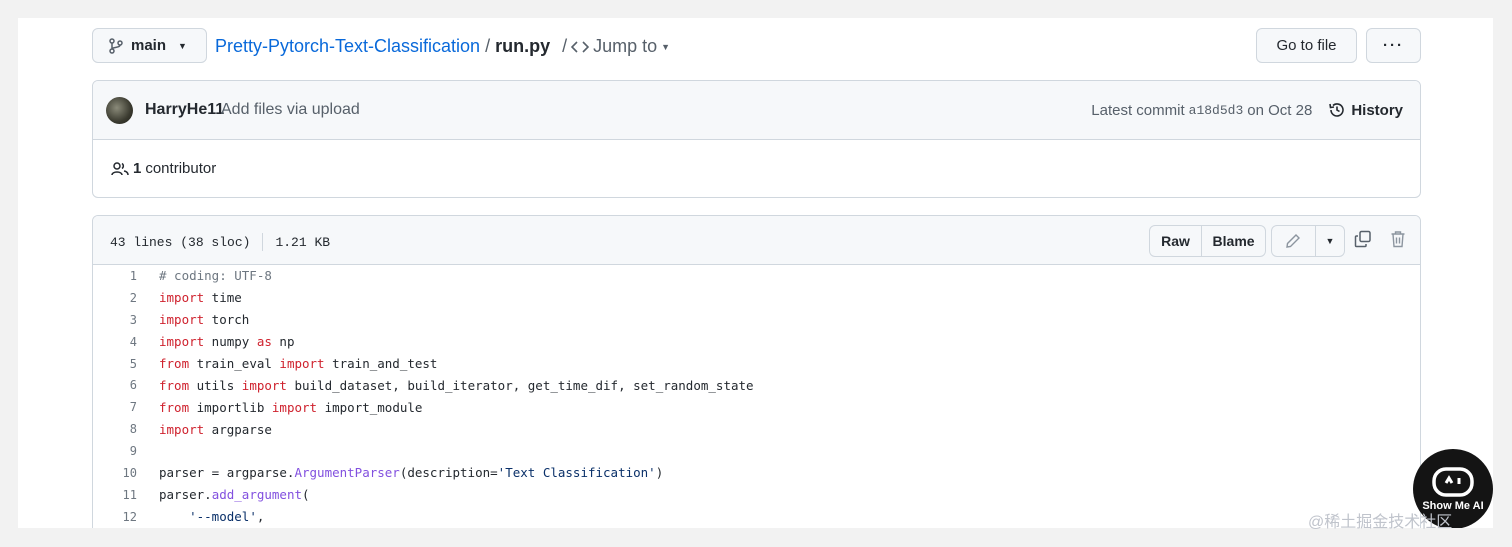 This screenshot has height=547, width=1512. Describe the element at coordinates (756, 298) in the screenshot. I see `code-line: 2 import time` at that location.